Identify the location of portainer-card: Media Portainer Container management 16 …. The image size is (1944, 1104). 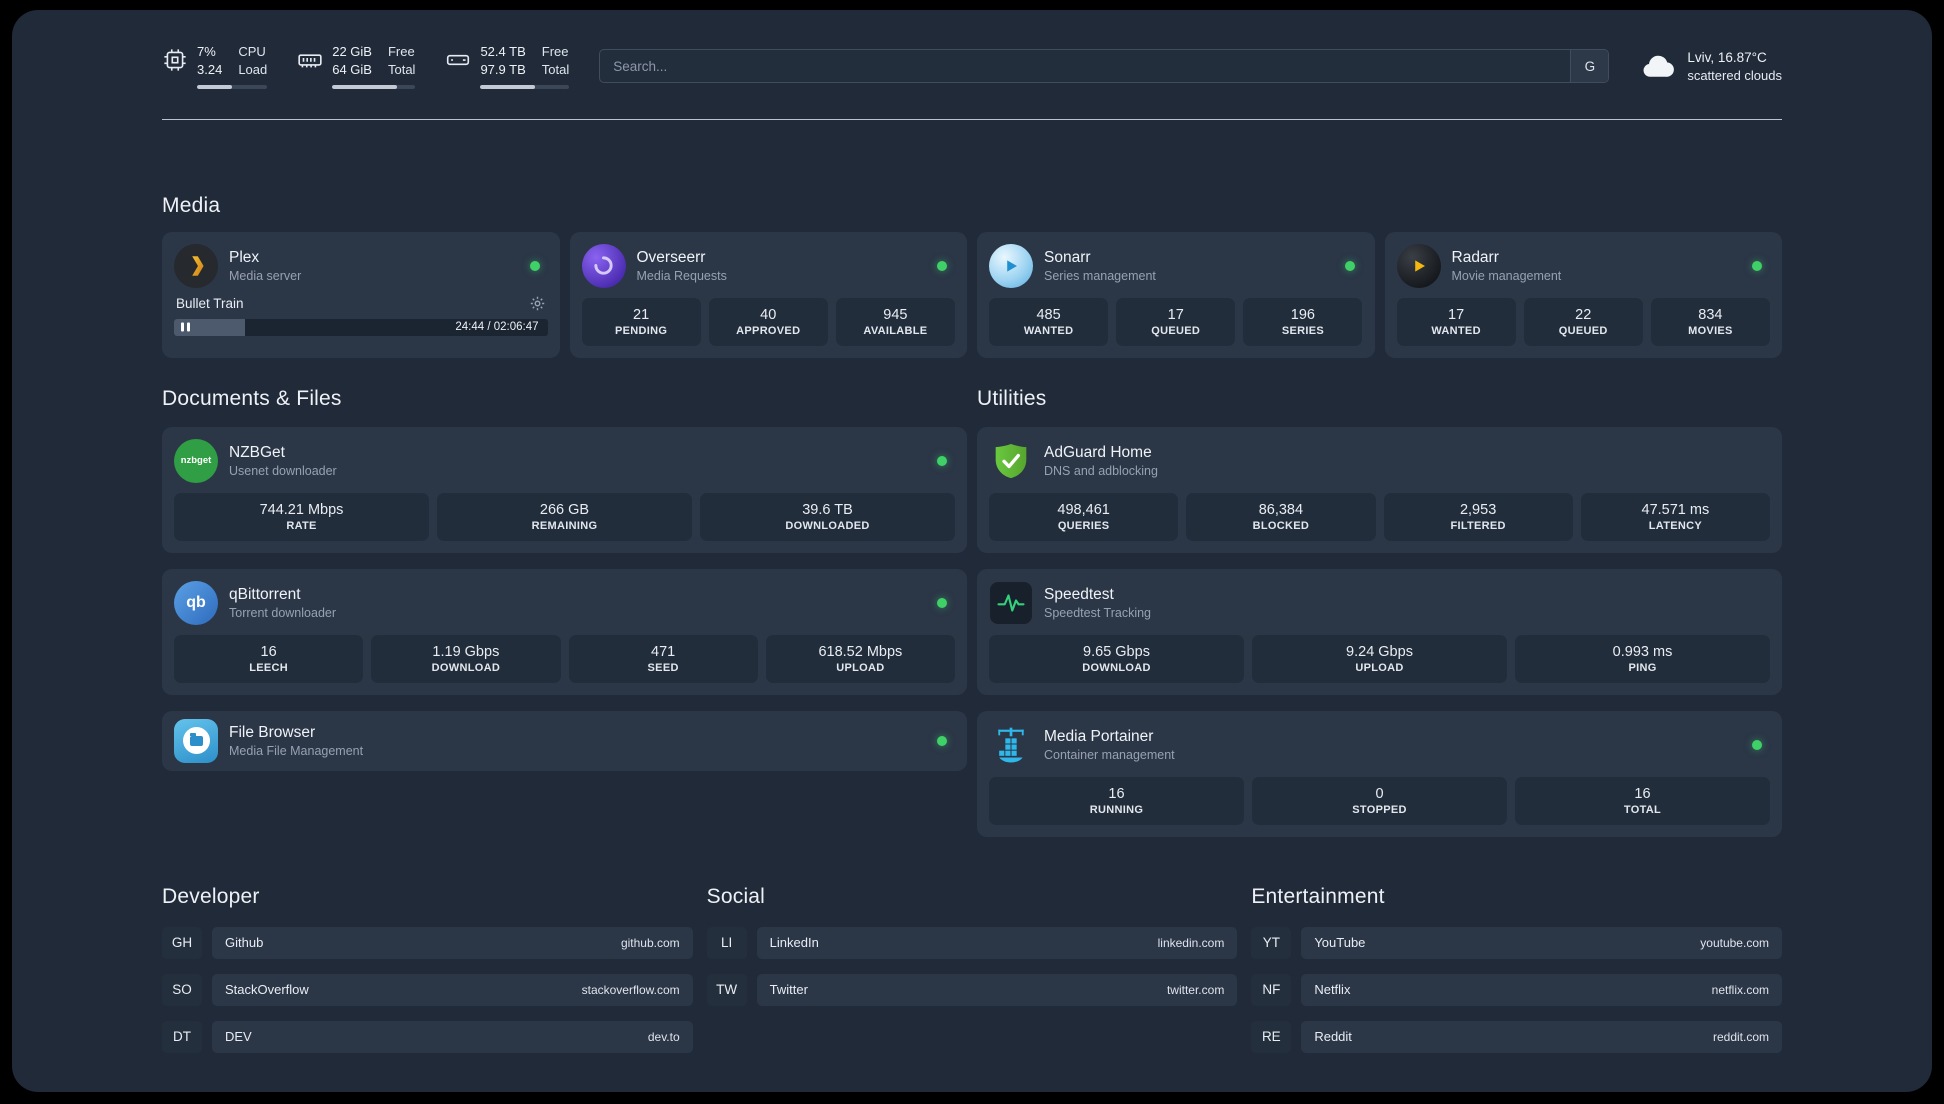
(1379, 773).